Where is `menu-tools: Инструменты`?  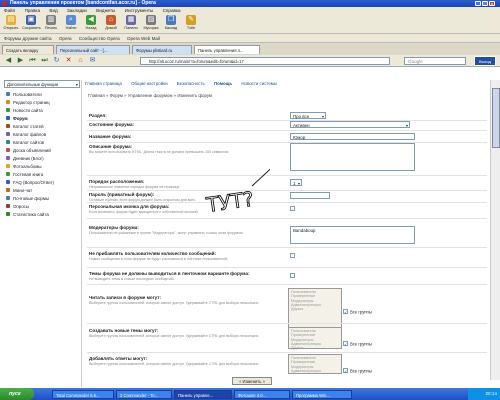 menu-tools: Инструменты is located at coordinates (139, 10).